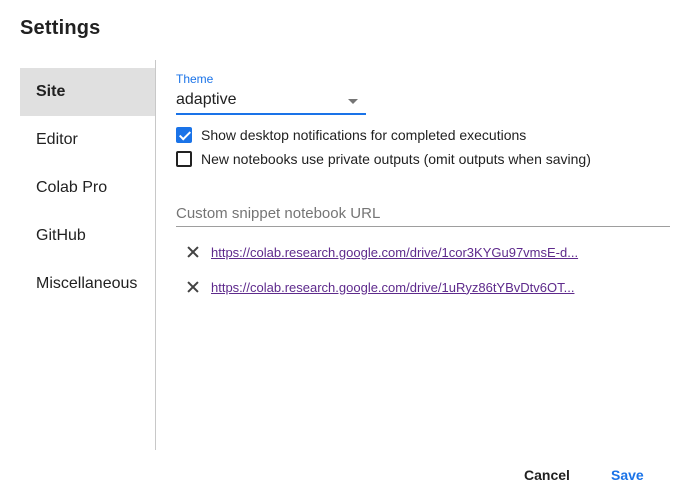 The image size is (695, 498). Describe the element at coordinates (547, 475) in the screenshot. I see `cancel-button: Cancel` at that location.